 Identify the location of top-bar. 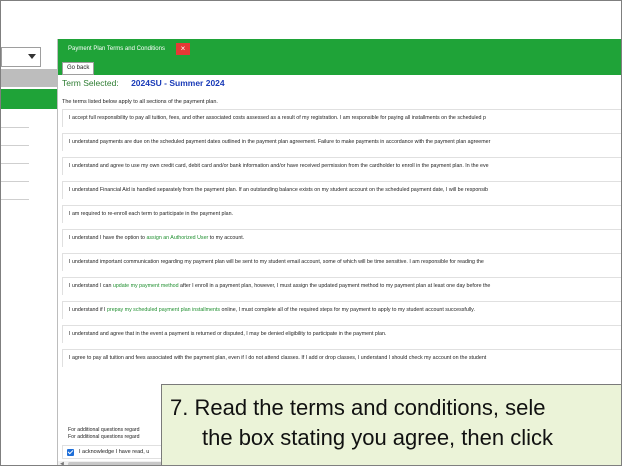
(311, 20).